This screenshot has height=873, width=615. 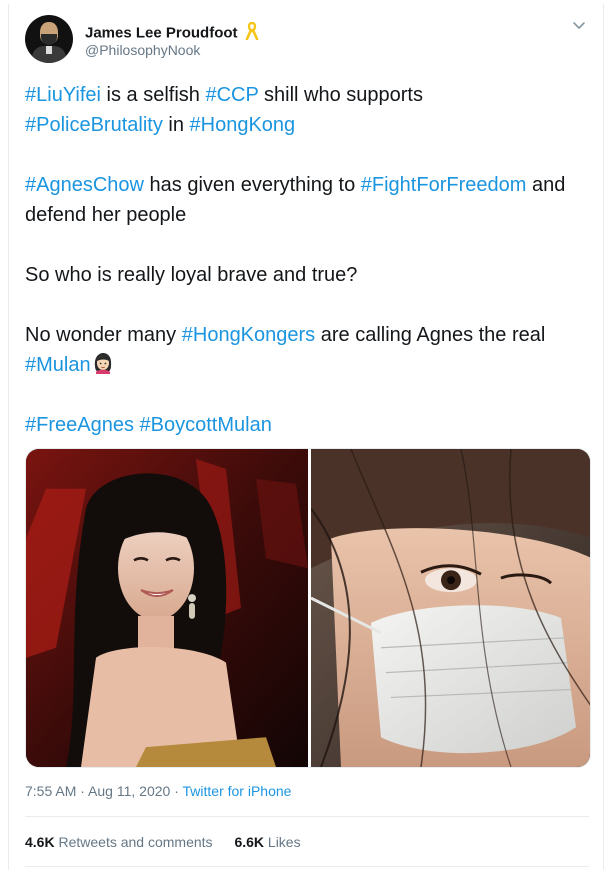 What do you see at coordinates (284, 842) in the screenshot?
I see `likes-label: Likes` at bounding box center [284, 842].